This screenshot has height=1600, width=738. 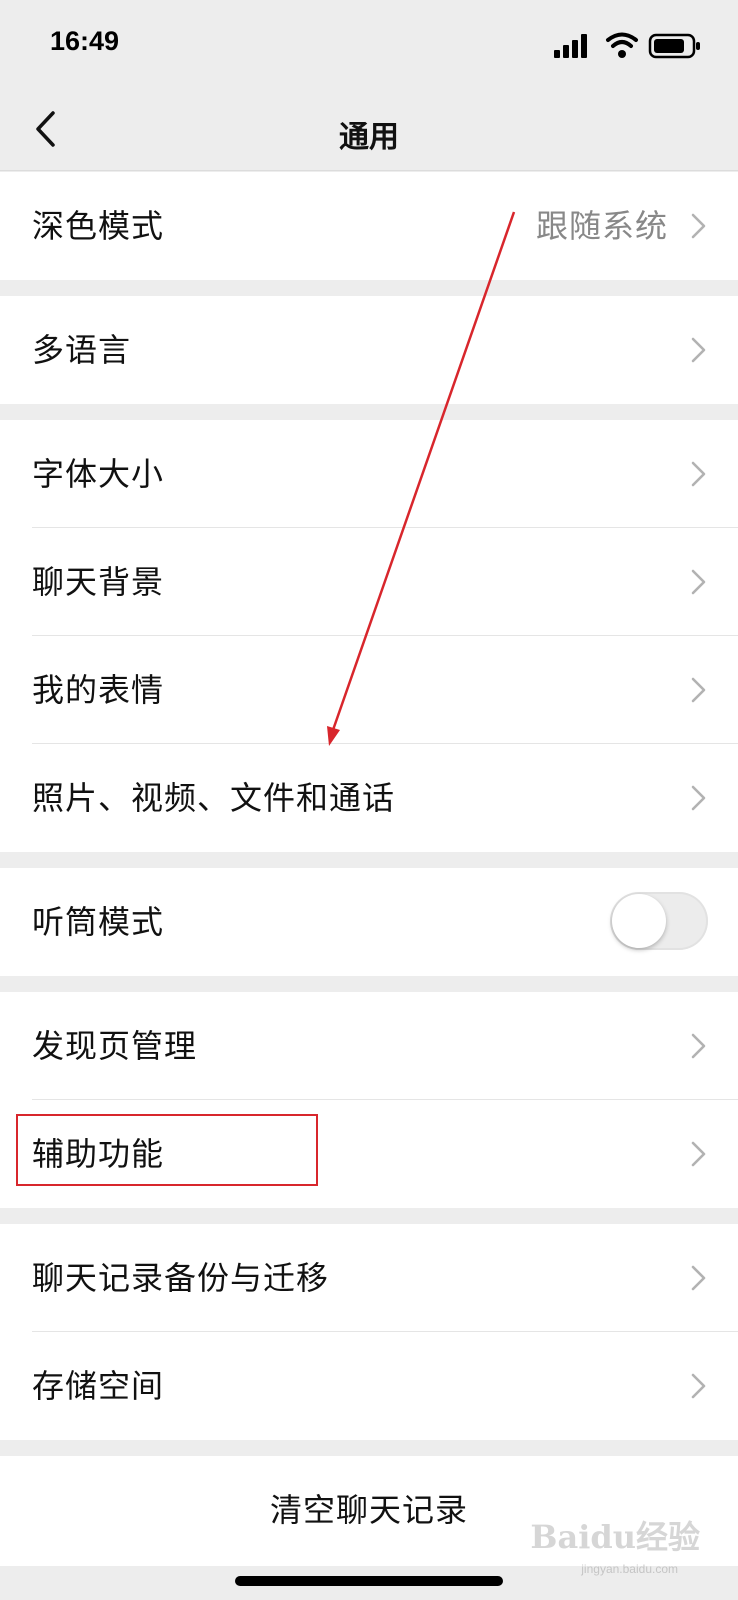 I want to click on settings-row-earpiece-mode: 听筒模式, so click(x=369, y=922).